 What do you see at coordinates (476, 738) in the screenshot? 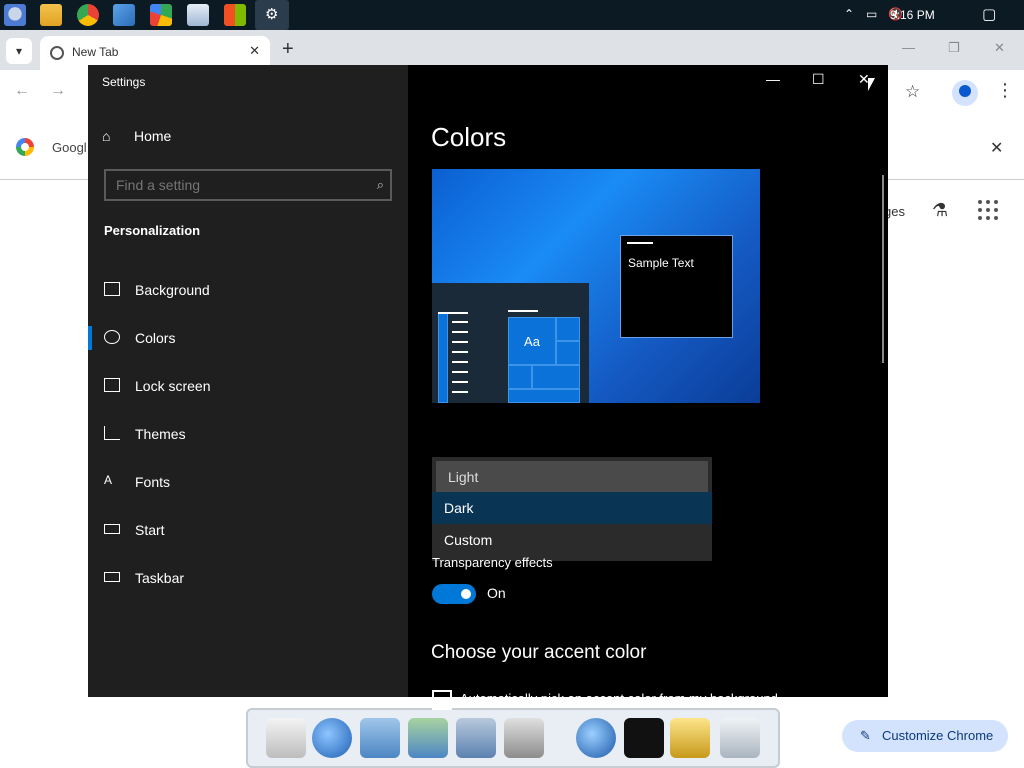
I see `images-folder-icon` at bounding box center [476, 738].